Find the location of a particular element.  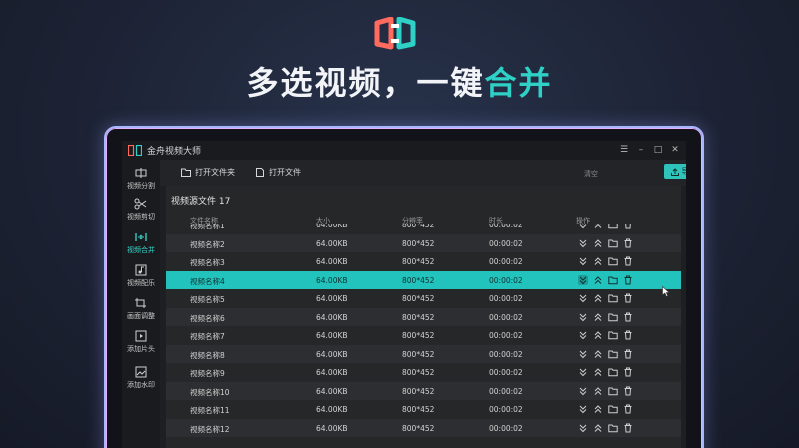

sidebar-item-merge: 视频合并 is located at coordinates (141, 243).